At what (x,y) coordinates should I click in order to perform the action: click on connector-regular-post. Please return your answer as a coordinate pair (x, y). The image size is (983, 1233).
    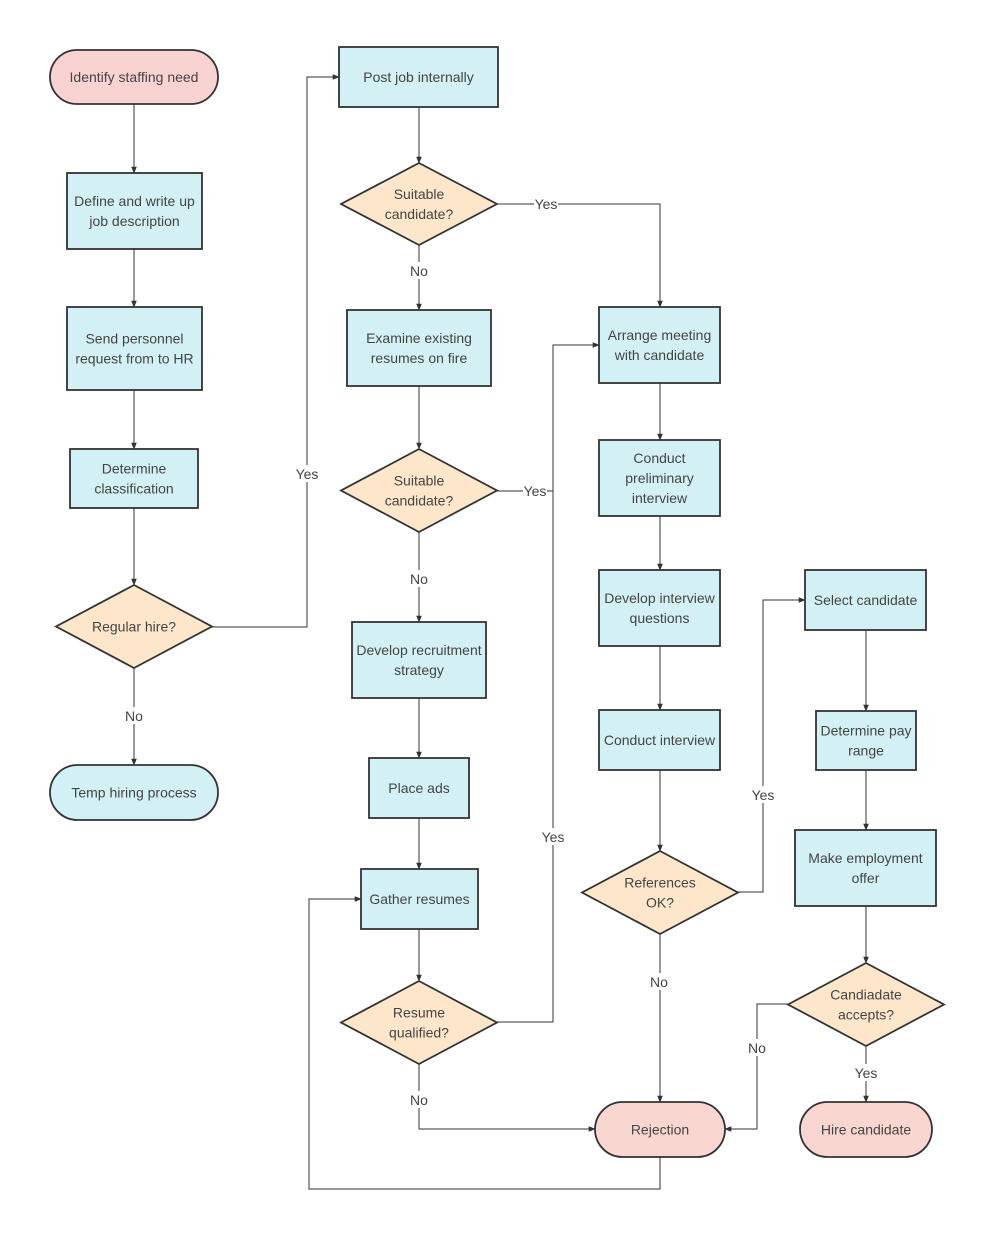
    Looking at the image, I should click on (276, 351).